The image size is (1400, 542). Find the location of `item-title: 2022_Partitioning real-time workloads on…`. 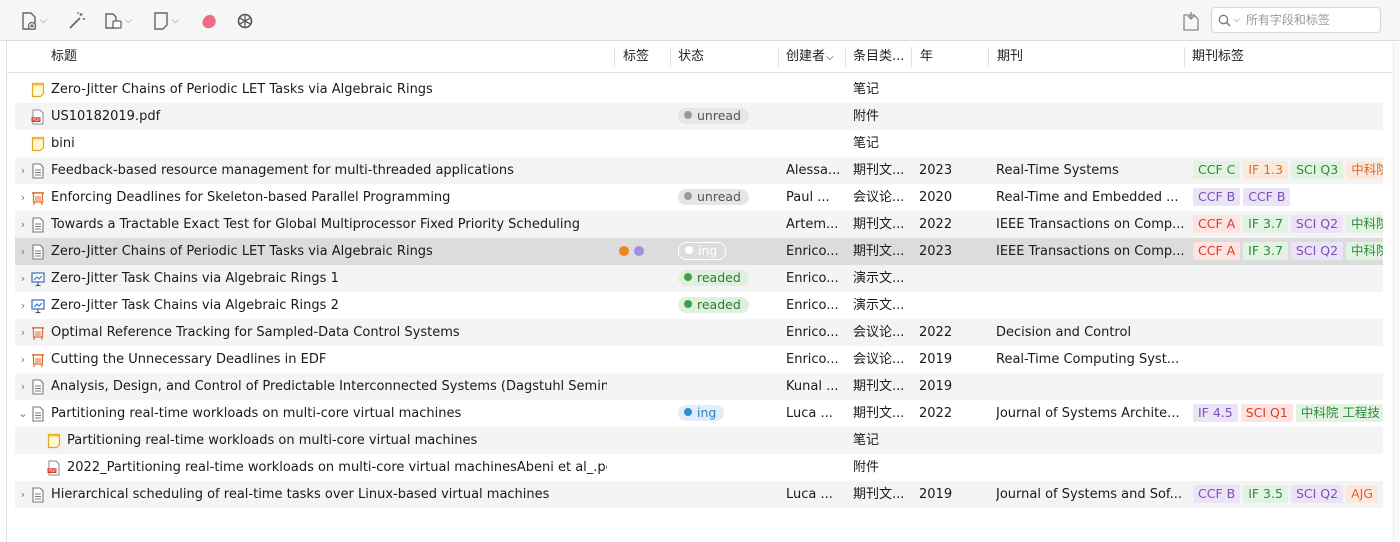

item-title: 2022_Partitioning real-time workloads on… is located at coordinates (337, 467).